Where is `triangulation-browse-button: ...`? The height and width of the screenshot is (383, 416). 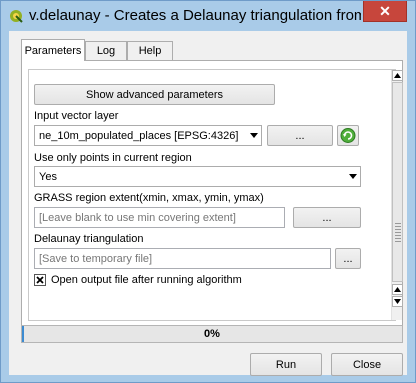 triangulation-browse-button: ... is located at coordinates (348, 258).